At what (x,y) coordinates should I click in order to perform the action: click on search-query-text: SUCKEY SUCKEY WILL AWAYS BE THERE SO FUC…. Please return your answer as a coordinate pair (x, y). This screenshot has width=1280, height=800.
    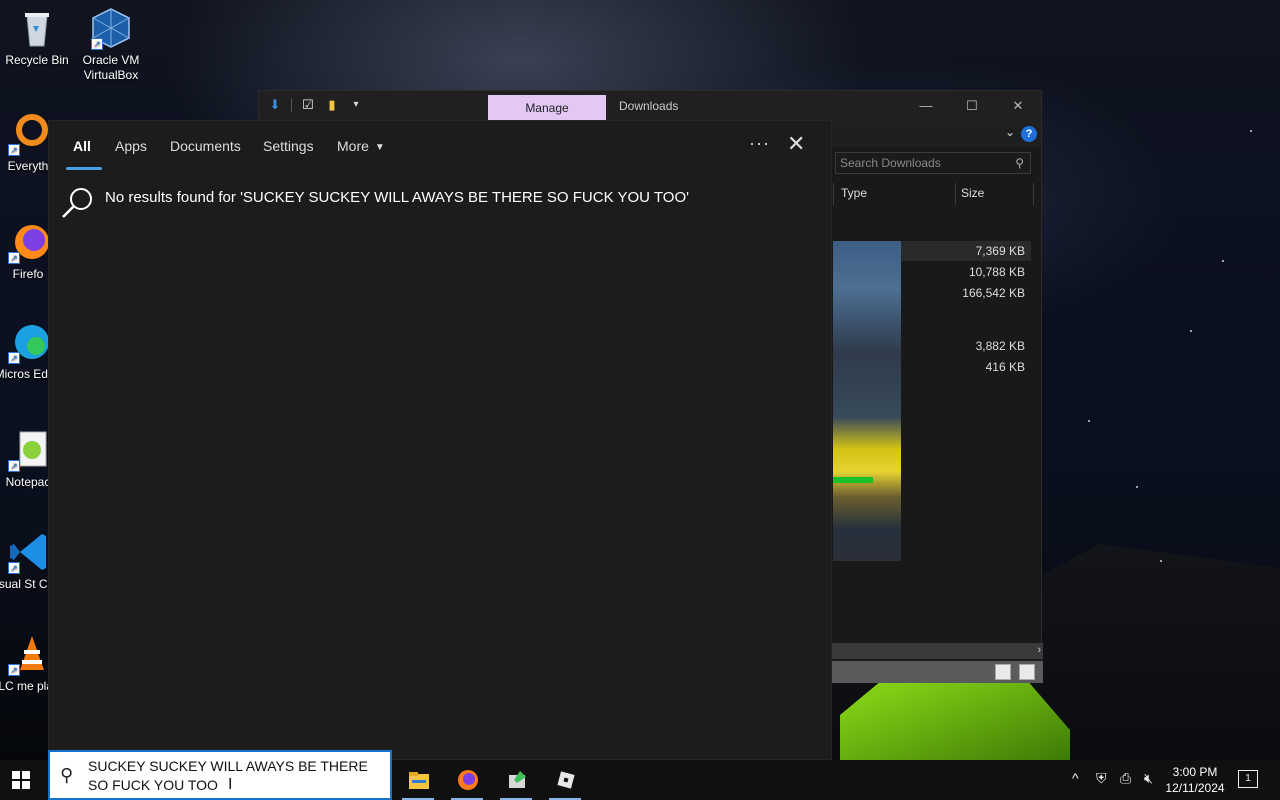
    Looking at the image, I should click on (228, 775).